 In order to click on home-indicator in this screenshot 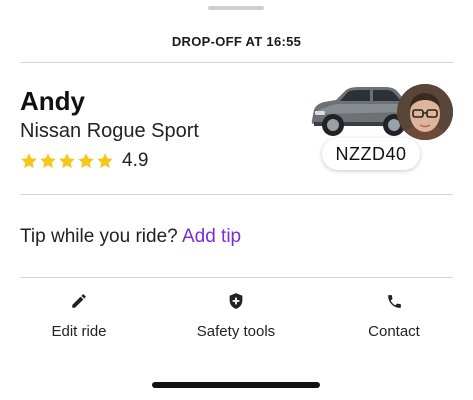, I will do `click(236, 385)`.